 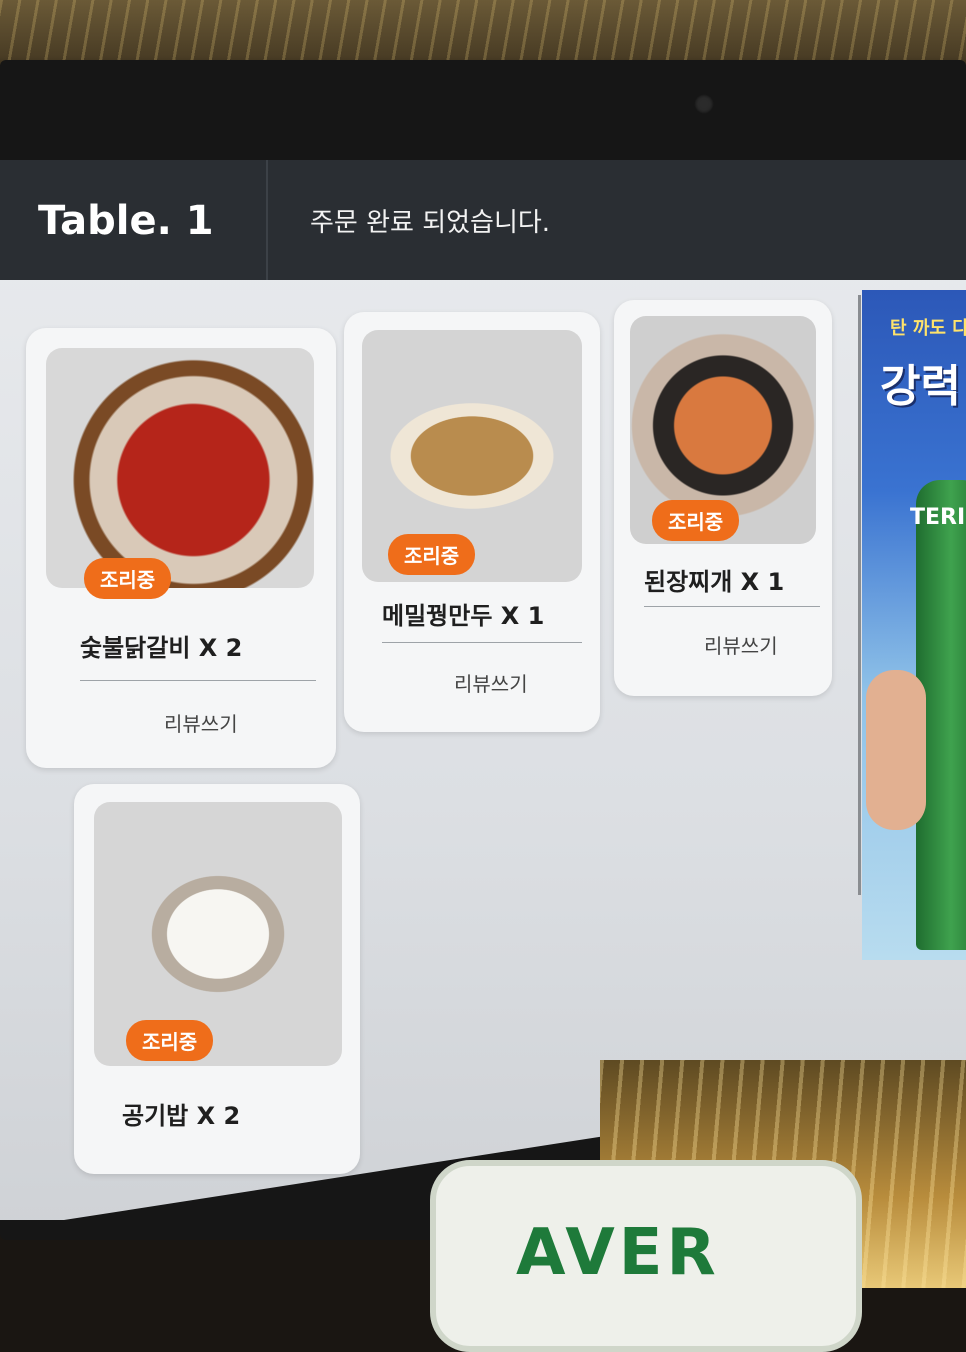 I want to click on sign-text: AVER, so click(x=618, y=1253).